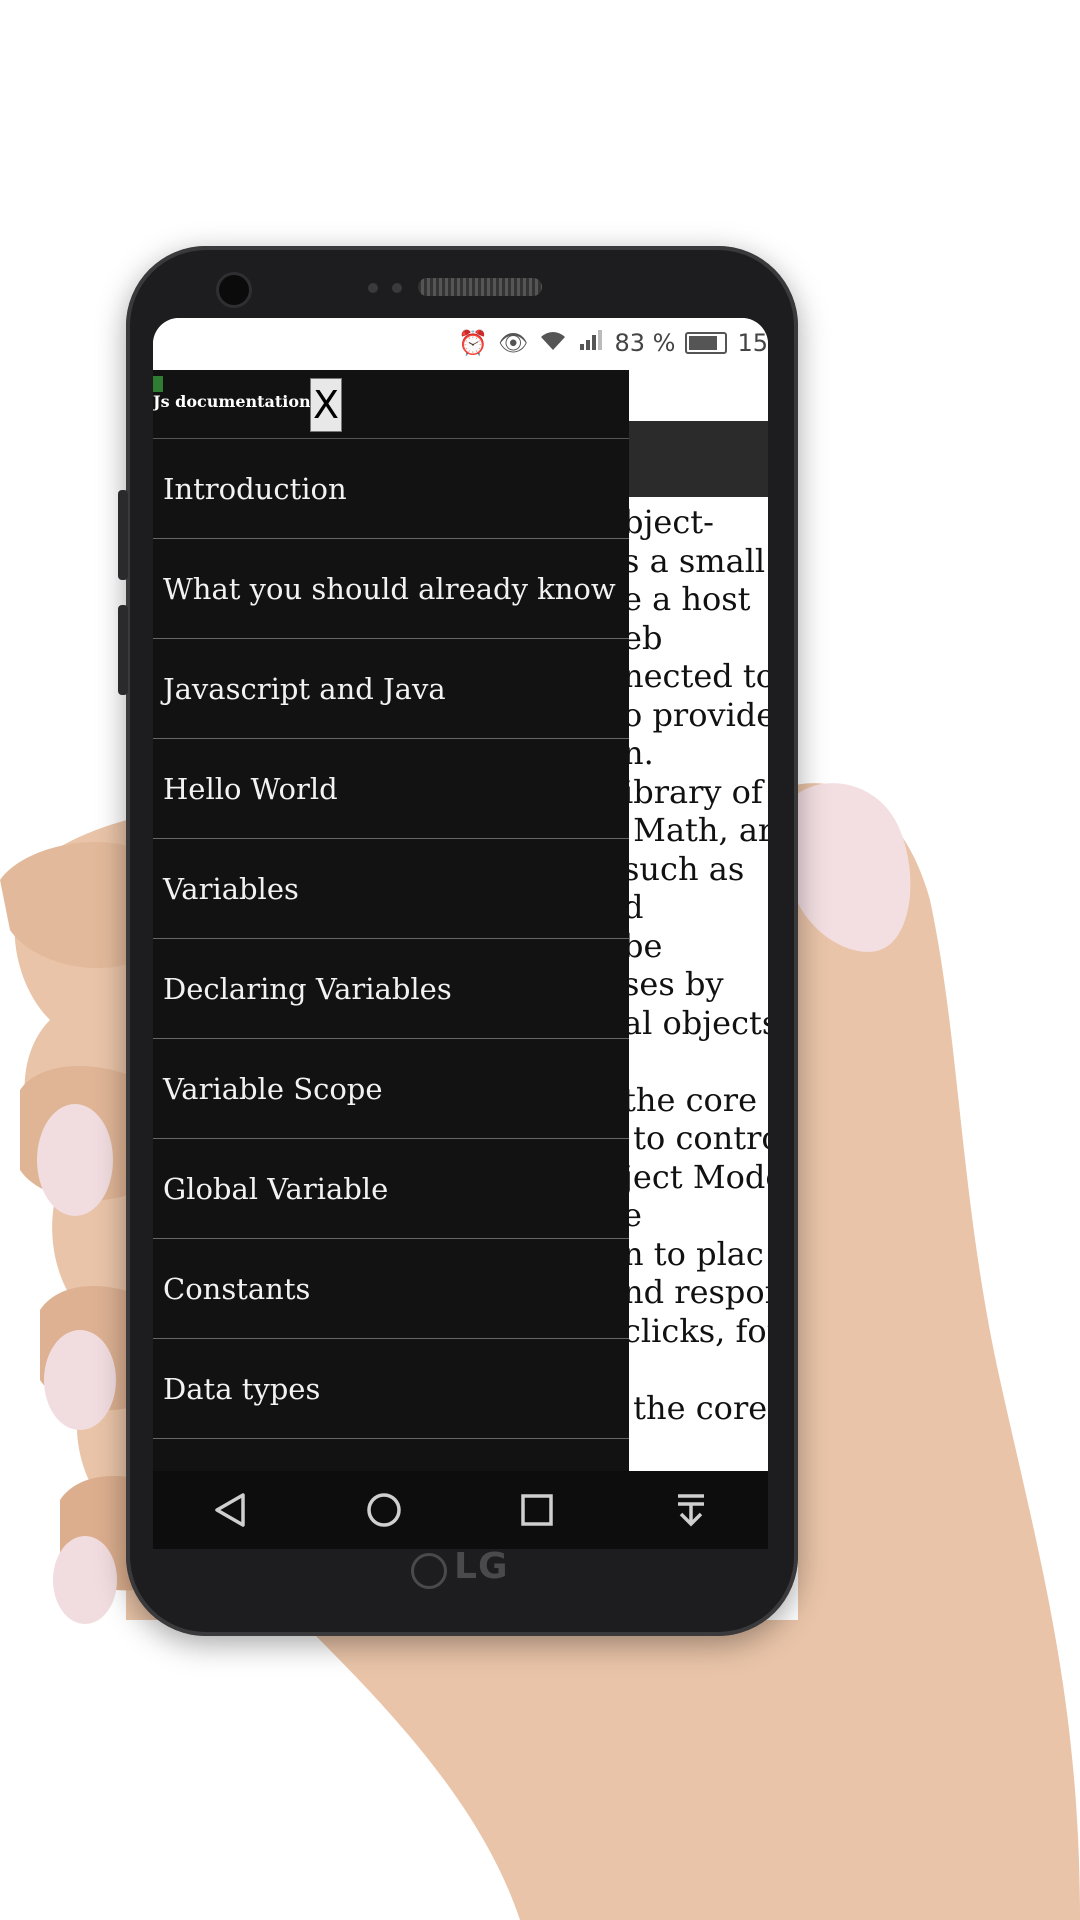 The height and width of the screenshot is (1920, 1080). I want to click on lg-logo-icon, so click(429, 1571).